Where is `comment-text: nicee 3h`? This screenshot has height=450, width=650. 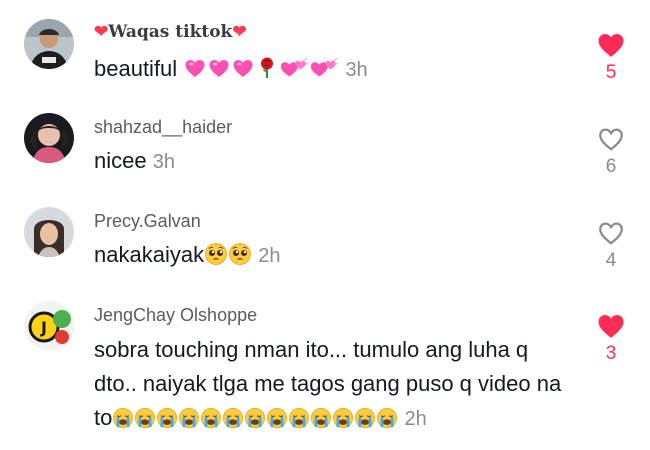 comment-text: nicee 3h is located at coordinates (134, 160).